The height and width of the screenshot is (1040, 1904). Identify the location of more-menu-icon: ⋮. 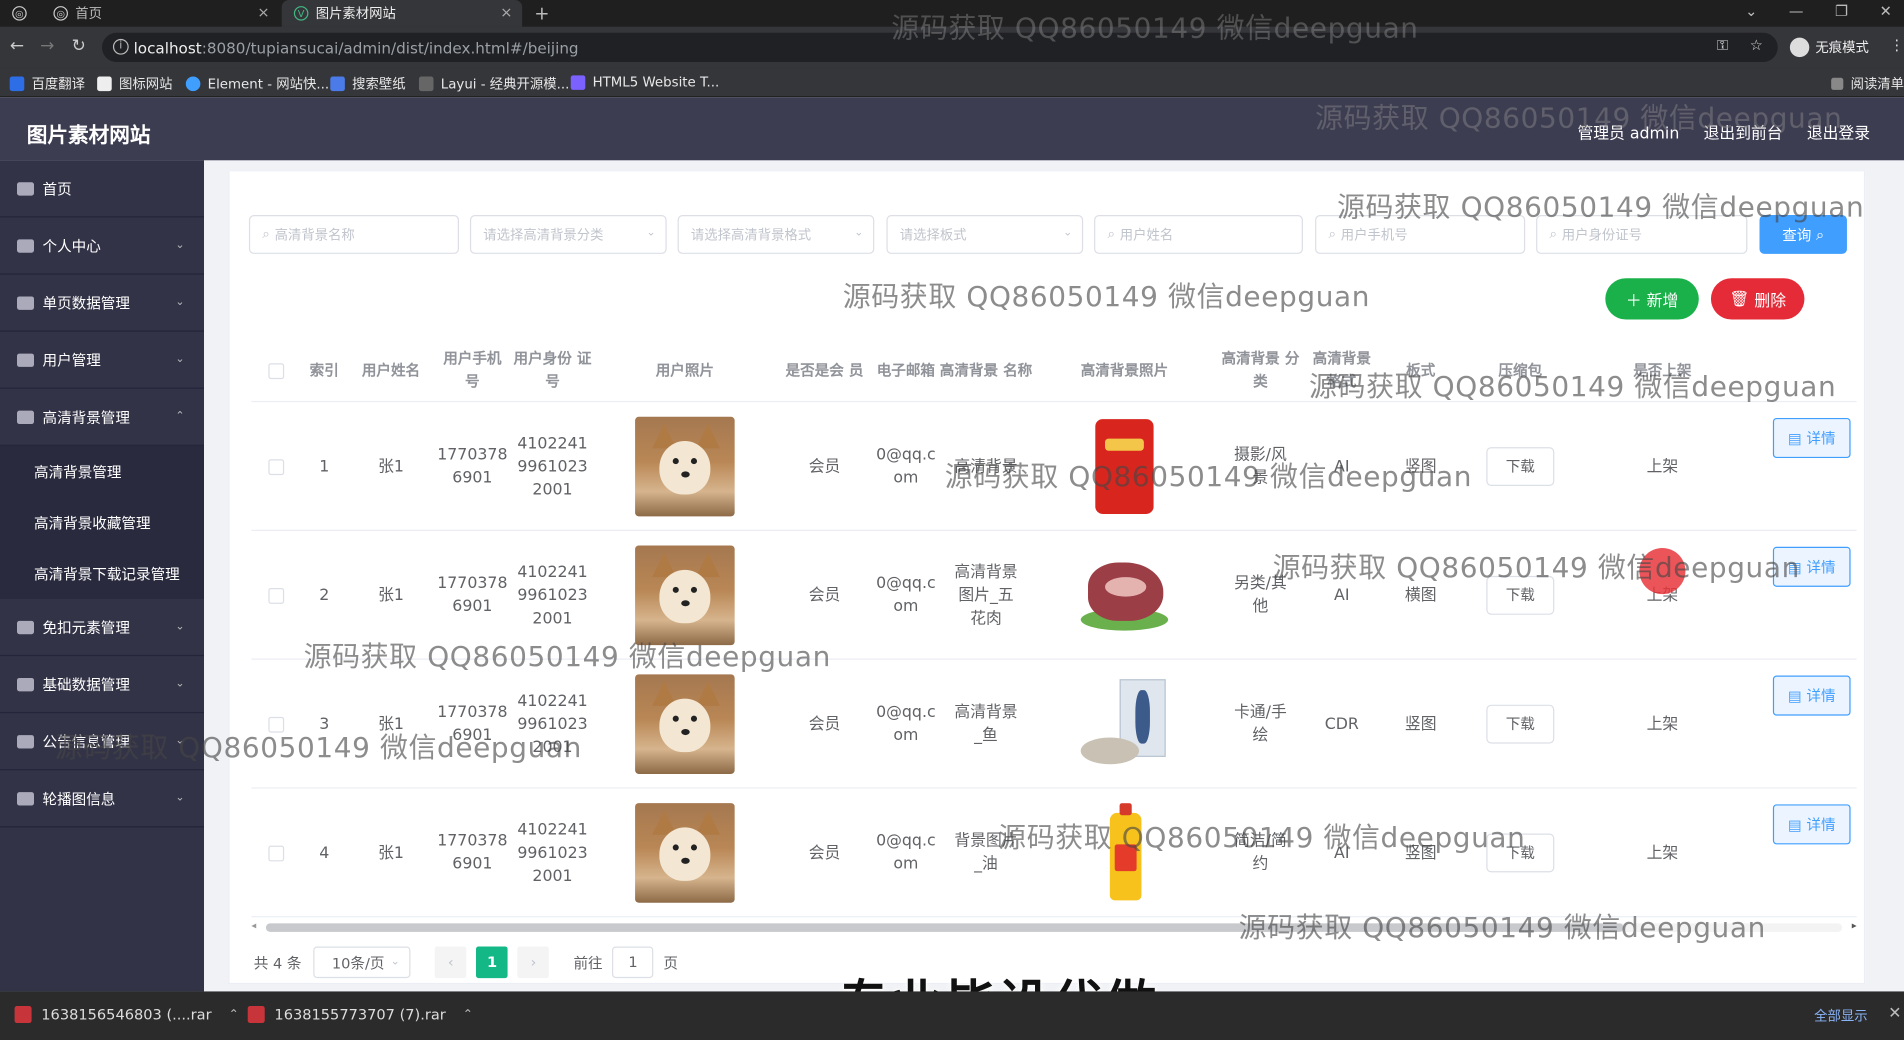
(1896, 44).